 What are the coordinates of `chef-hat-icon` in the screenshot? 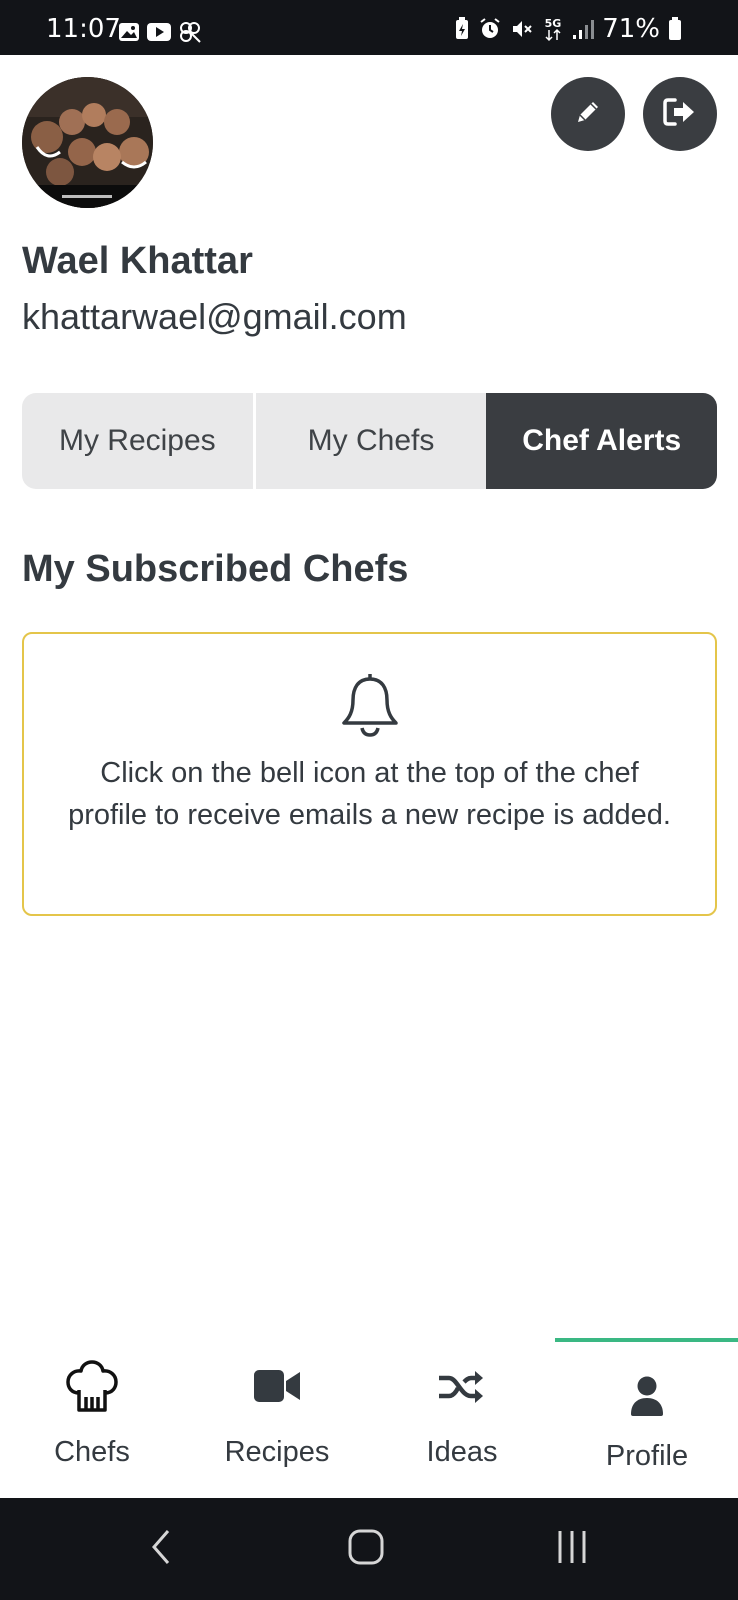 It's located at (92, 1389).